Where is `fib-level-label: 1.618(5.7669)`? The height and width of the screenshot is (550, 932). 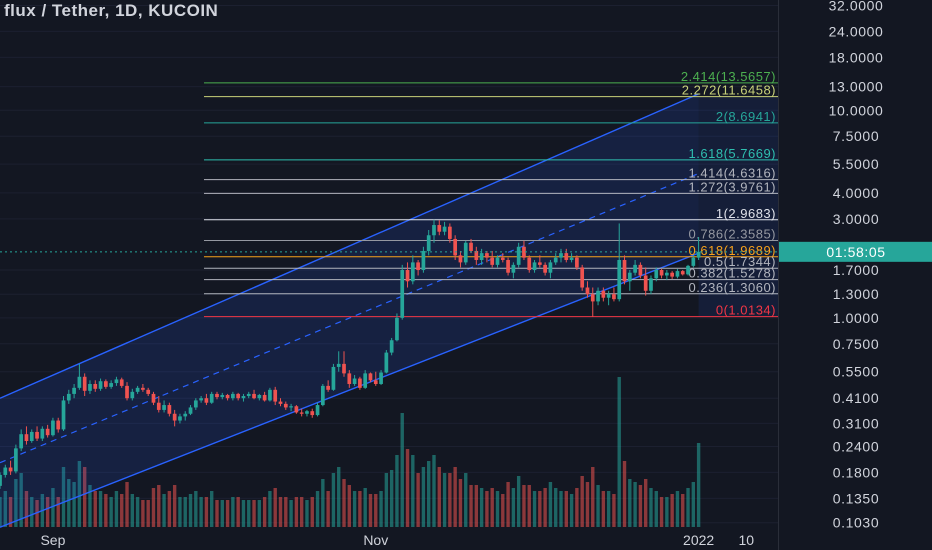
fib-level-label: 1.618(5.7669) is located at coordinates (732, 153).